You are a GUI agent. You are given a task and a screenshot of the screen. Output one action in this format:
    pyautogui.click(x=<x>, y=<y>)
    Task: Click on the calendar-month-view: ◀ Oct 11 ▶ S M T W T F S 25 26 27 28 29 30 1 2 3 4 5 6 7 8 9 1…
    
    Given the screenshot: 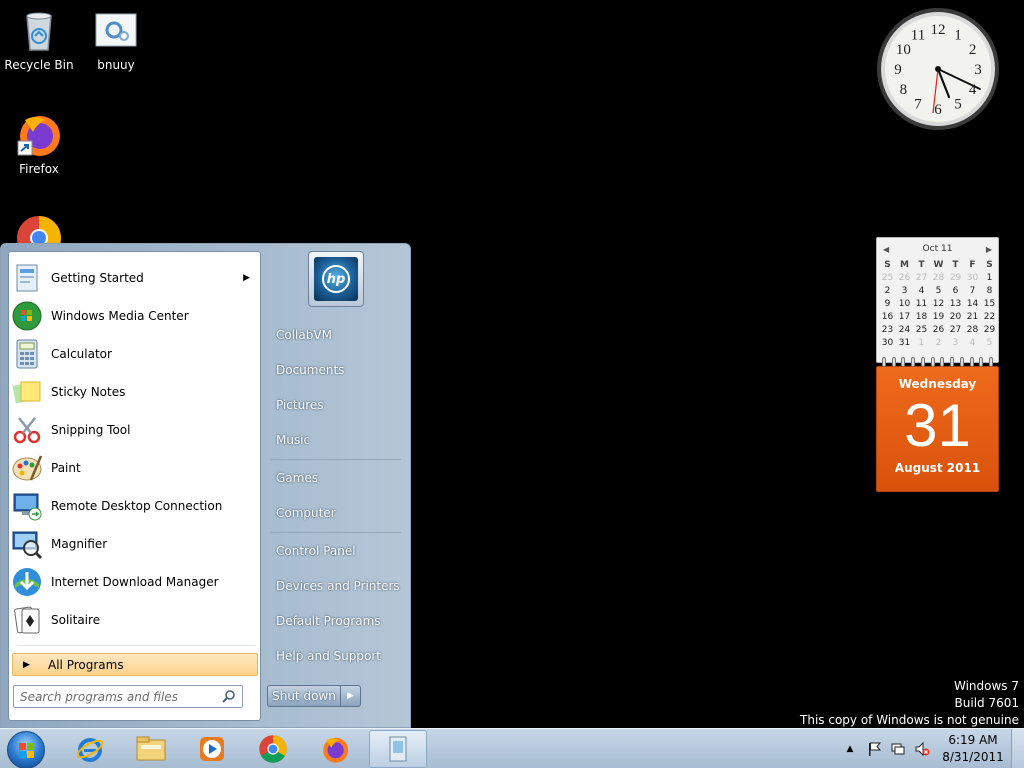 What is the action you would take?
    pyautogui.click(x=937, y=302)
    